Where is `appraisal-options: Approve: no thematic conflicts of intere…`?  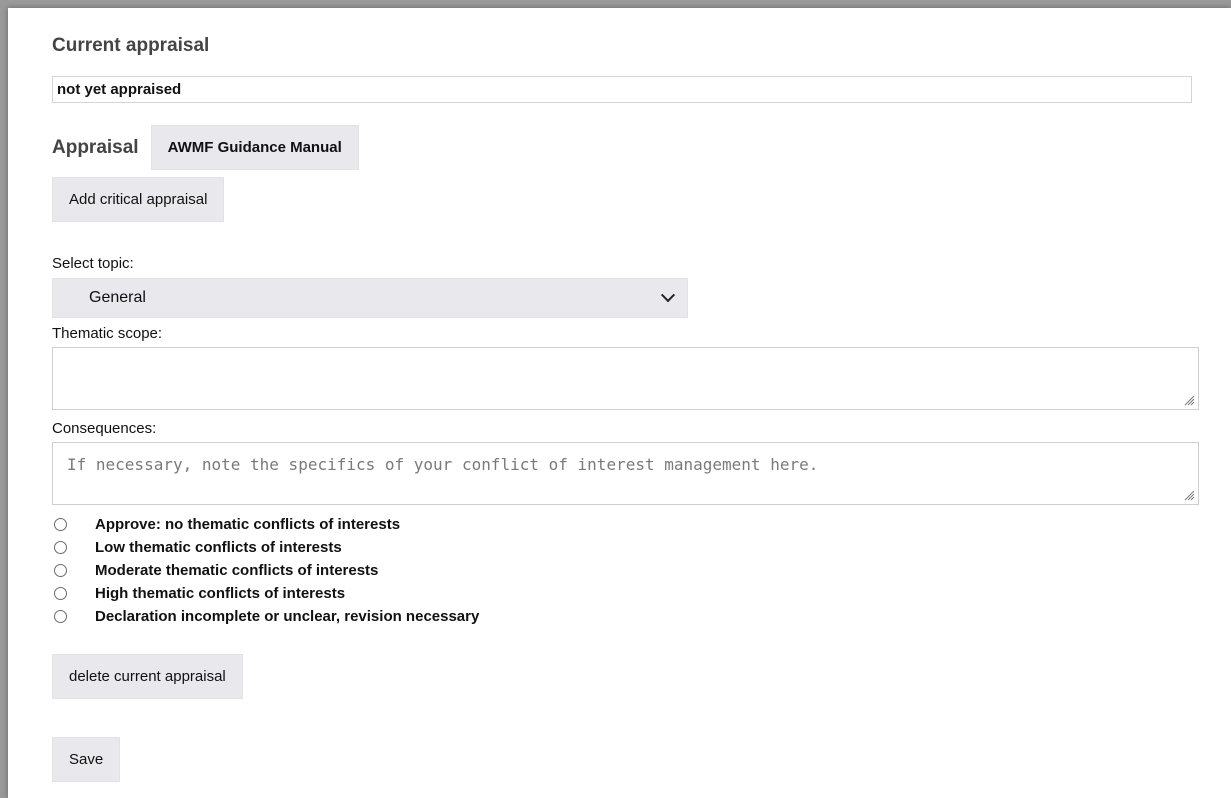
appraisal-options: Approve: no thematic conflicts of intere… is located at coordinates (266, 570).